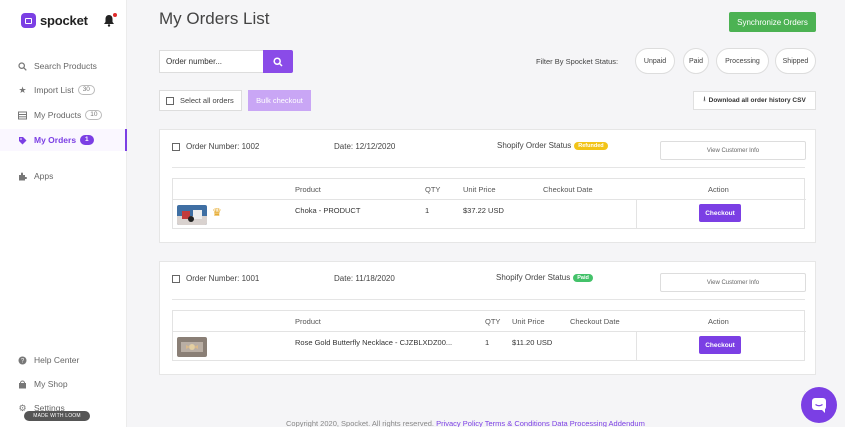 The width and height of the screenshot is (845, 427). I want to click on help-icon: ?, so click(22, 360).